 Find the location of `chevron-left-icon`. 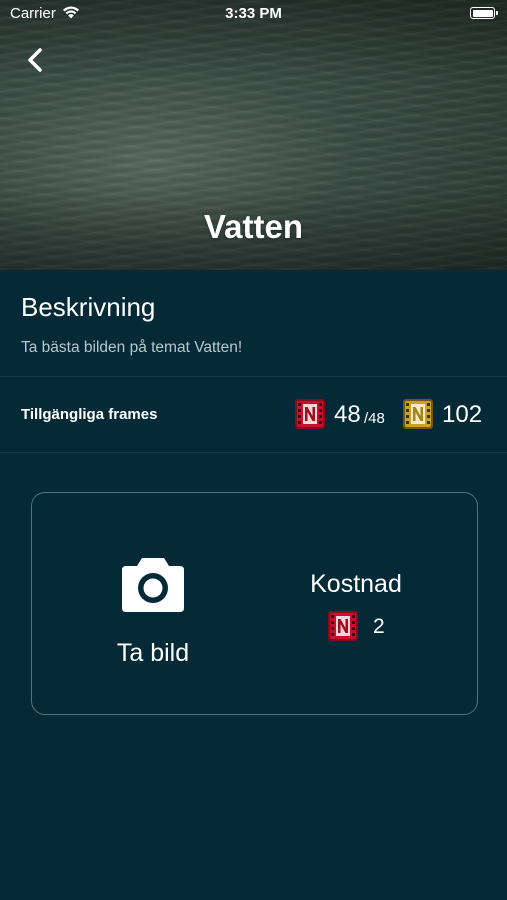

chevron-left-icon is located at coordinates (35, 60).